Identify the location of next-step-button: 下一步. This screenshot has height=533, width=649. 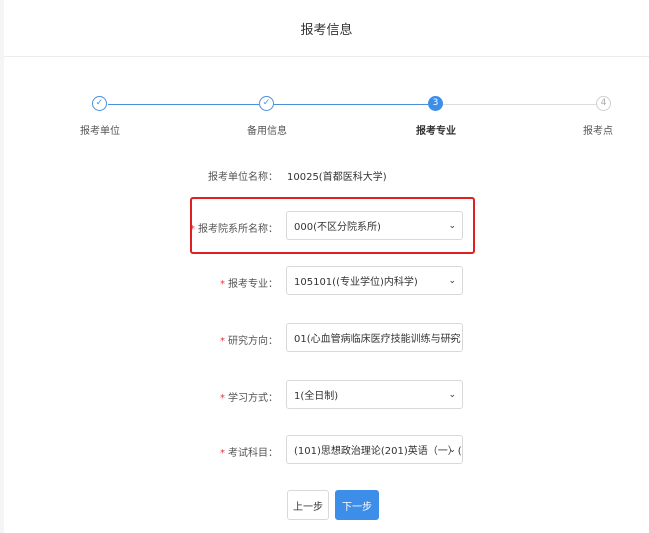
(357, 505).